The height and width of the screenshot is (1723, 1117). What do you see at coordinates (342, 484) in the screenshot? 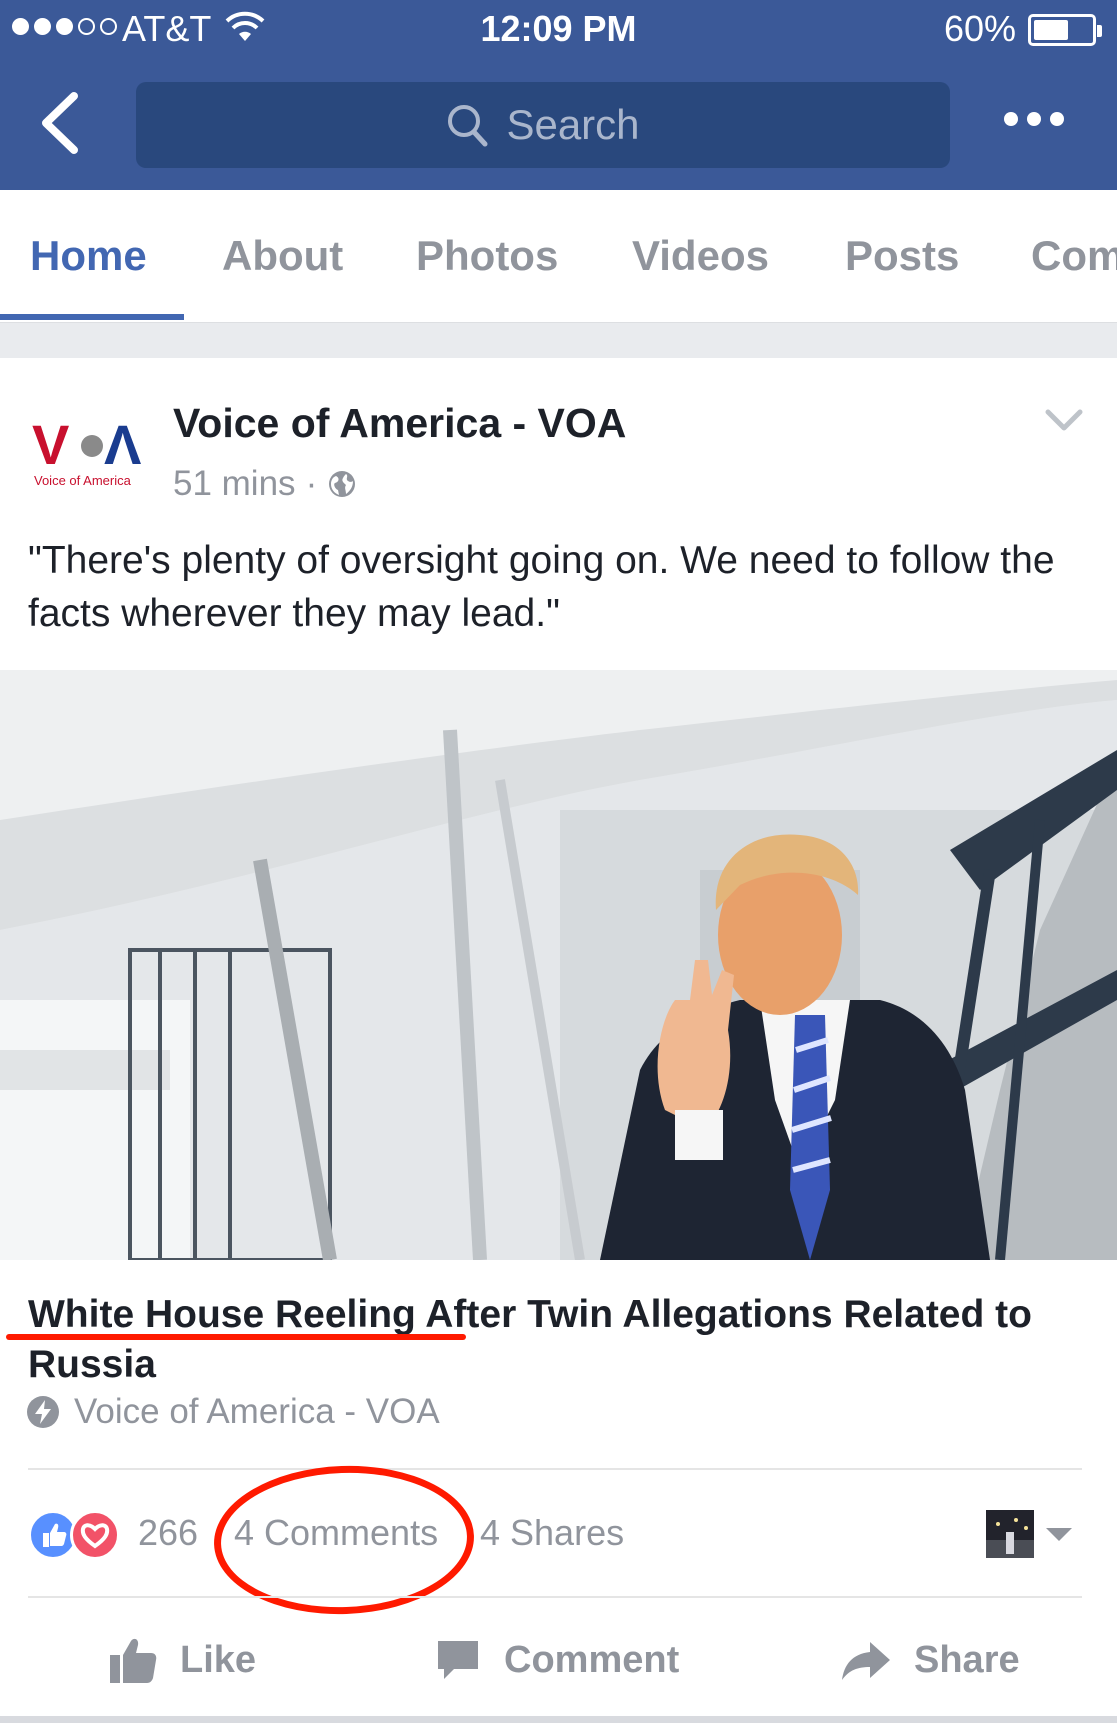
I see `globe-icon` at bounding box center [342, 484].